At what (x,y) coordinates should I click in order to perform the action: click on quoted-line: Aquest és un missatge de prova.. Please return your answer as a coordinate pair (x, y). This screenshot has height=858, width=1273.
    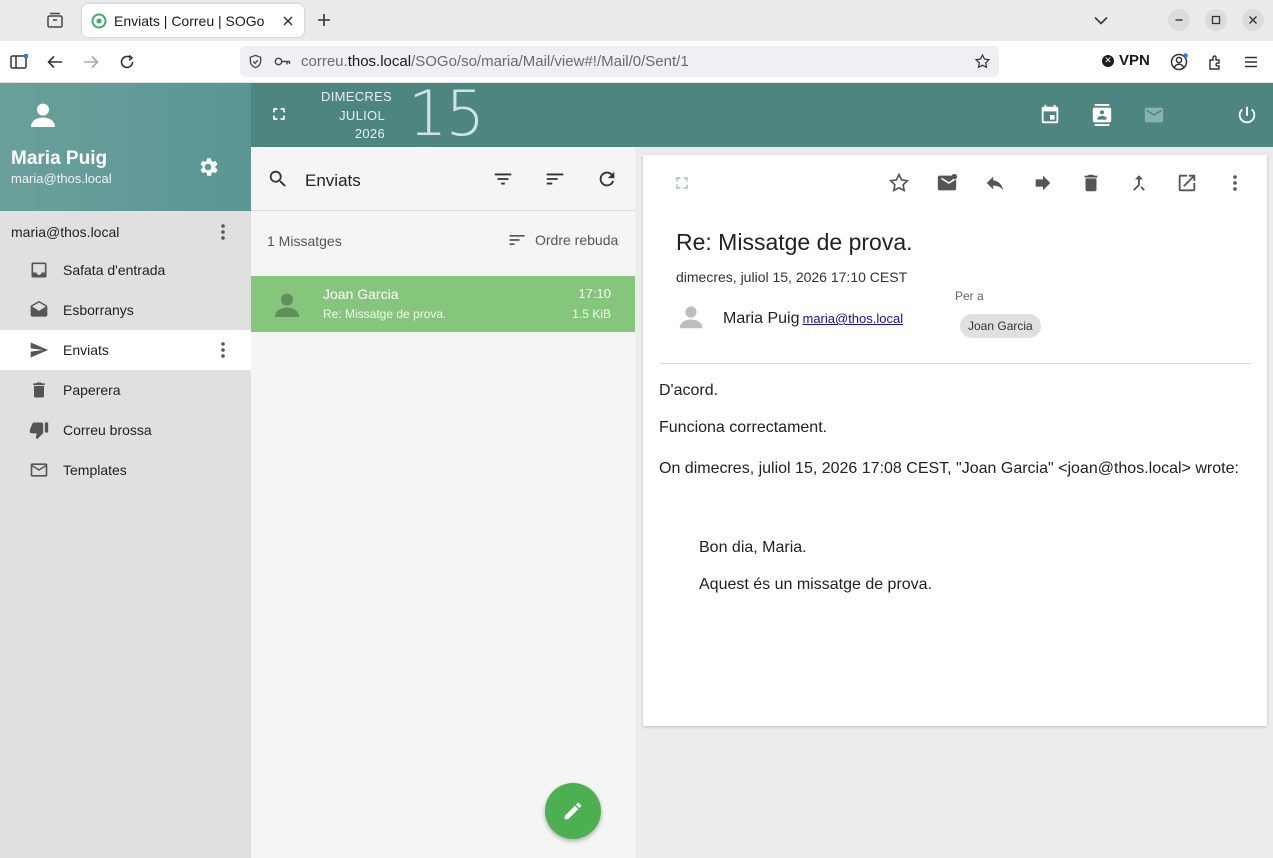
    Looking at the image, I should click on (816, 584).